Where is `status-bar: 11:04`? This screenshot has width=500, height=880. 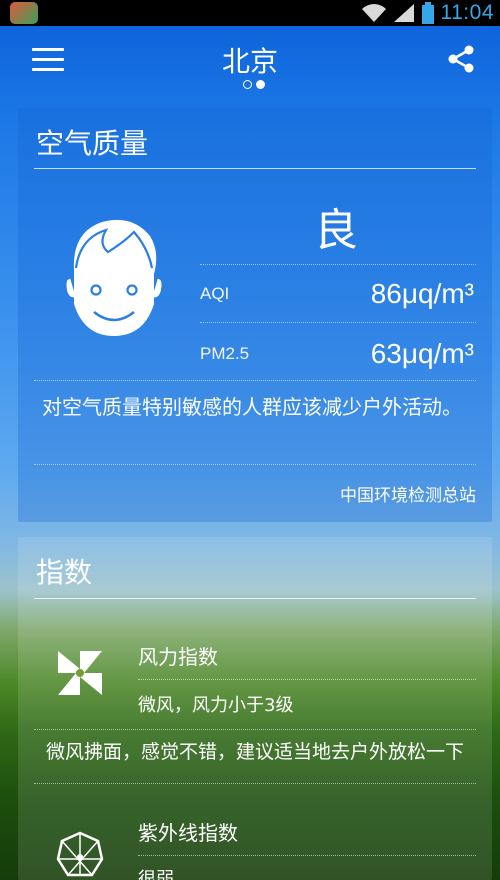 status-bar: 11:04 is located at coordinates (250, 13).